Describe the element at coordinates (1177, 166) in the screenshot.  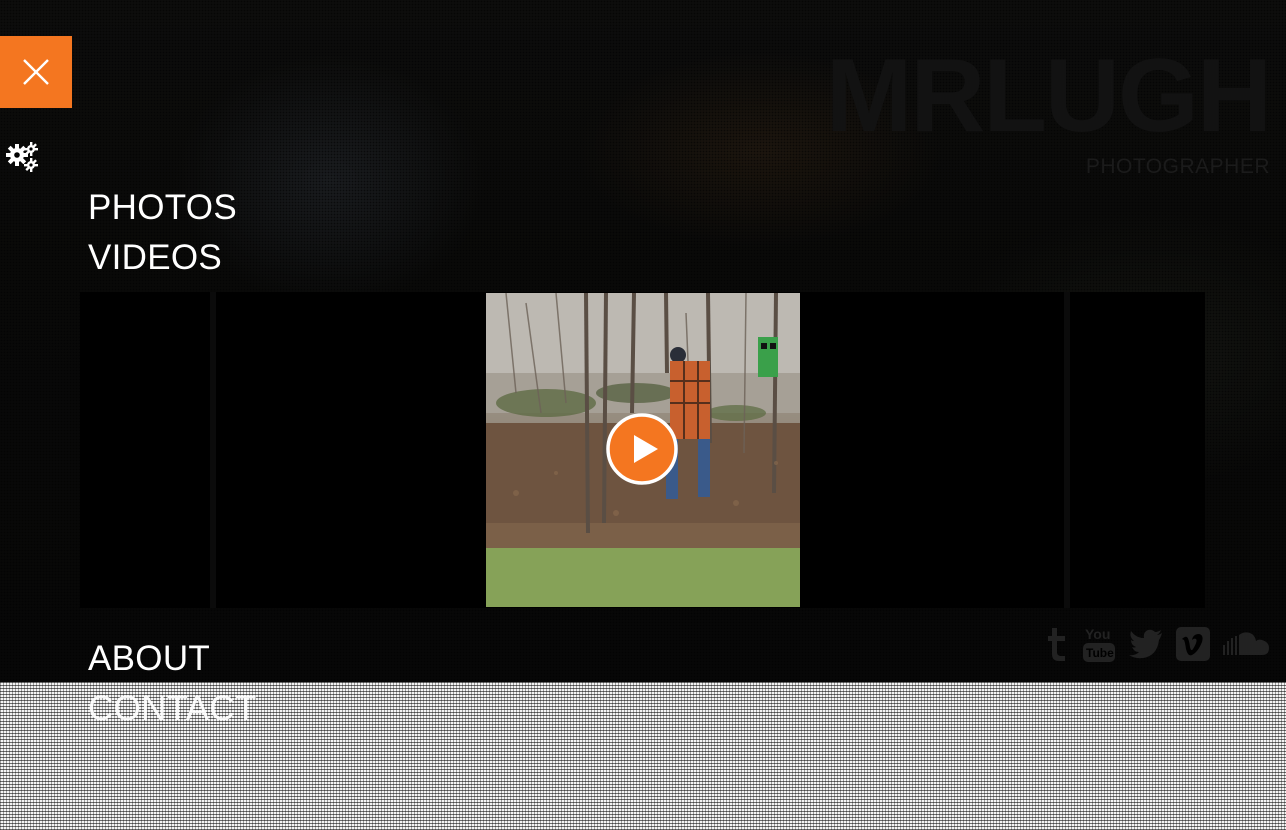
I see `brand-subtitle: PHOTOGRAPHER` at that location.